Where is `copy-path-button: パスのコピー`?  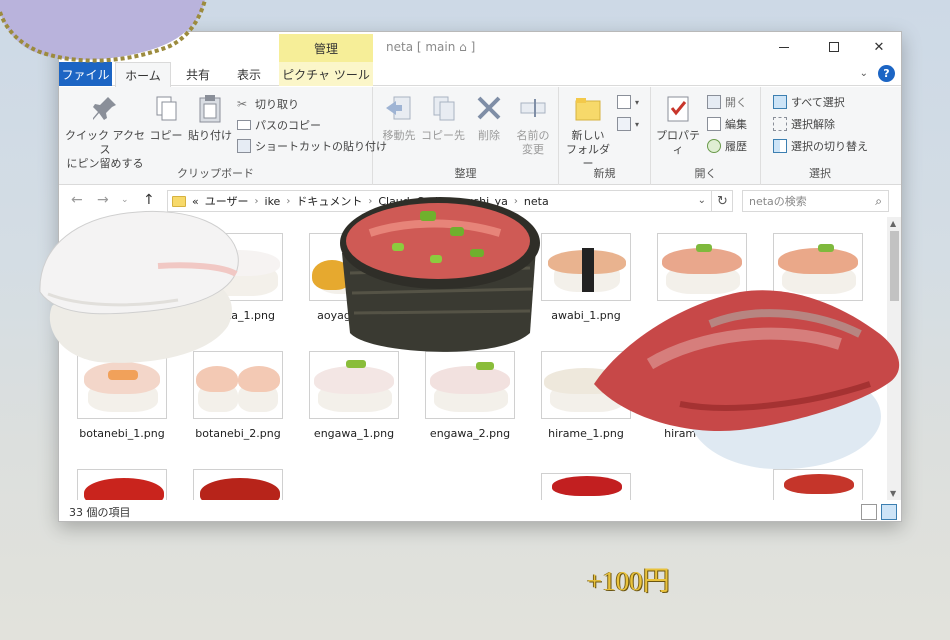
copy-path-button: パスのコピー is located at coordinates (279, 125).